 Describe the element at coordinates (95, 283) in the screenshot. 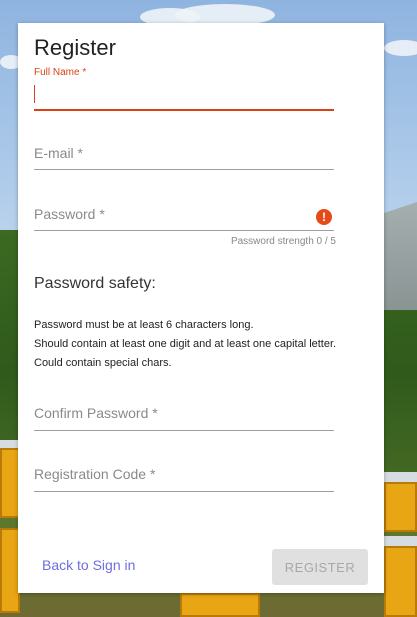

I see `password-safety-title: Password safety:` at that location.